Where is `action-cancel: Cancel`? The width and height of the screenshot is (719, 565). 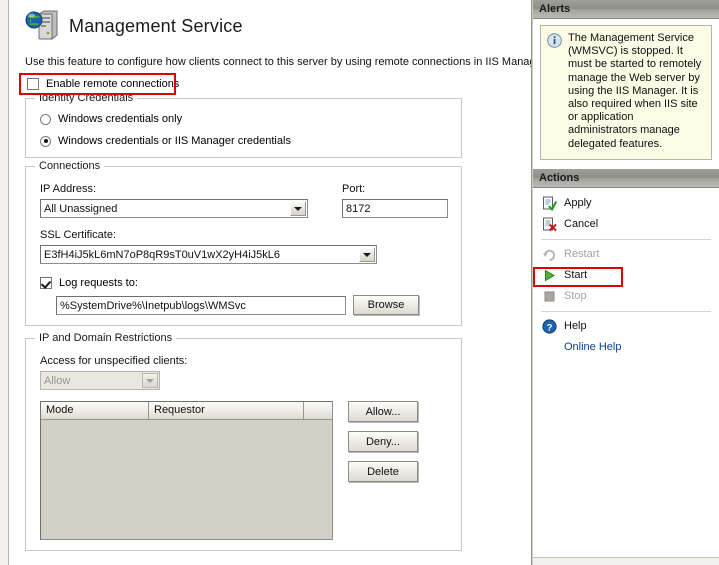
action-cancel: Cancel is located at coordinates (626, 224).